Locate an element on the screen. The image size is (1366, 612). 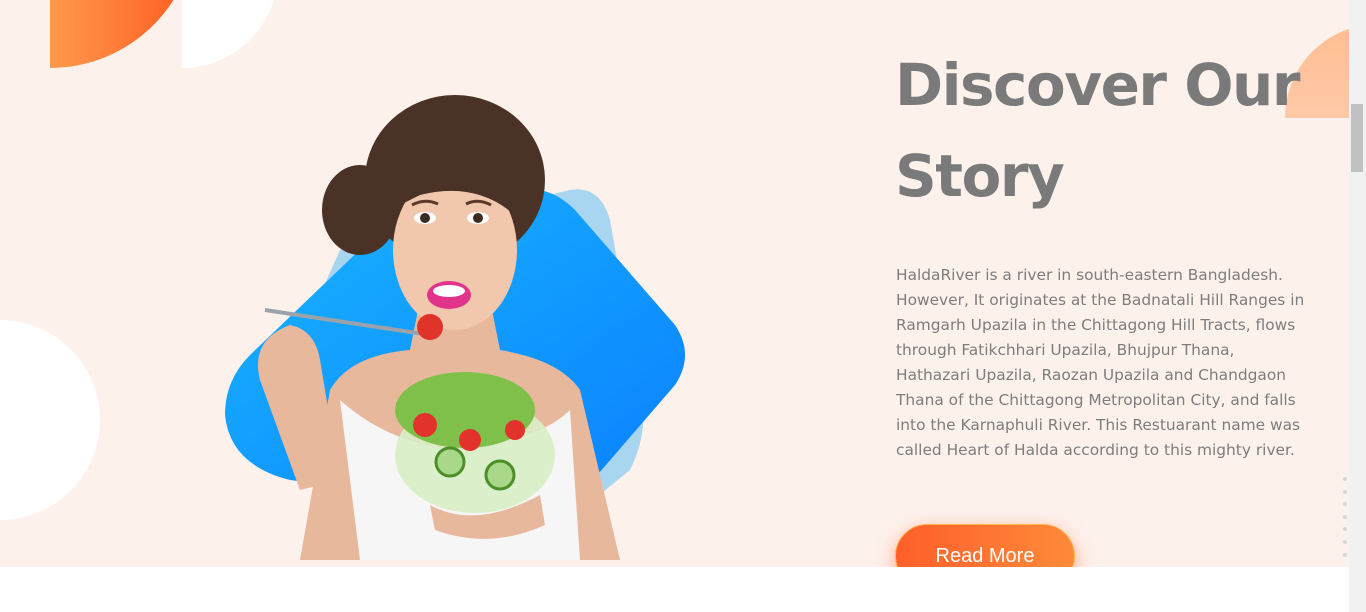
scrollbar-thumb is located at coordinates (1357, 138).